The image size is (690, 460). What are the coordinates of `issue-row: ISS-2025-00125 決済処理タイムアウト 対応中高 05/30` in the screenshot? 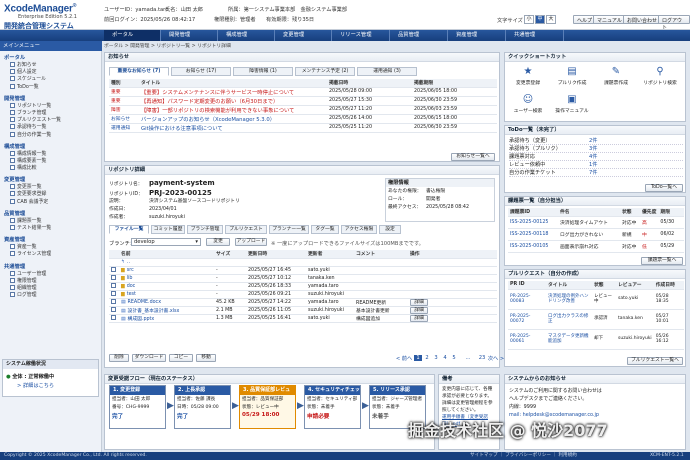 It's located at (596, 222).